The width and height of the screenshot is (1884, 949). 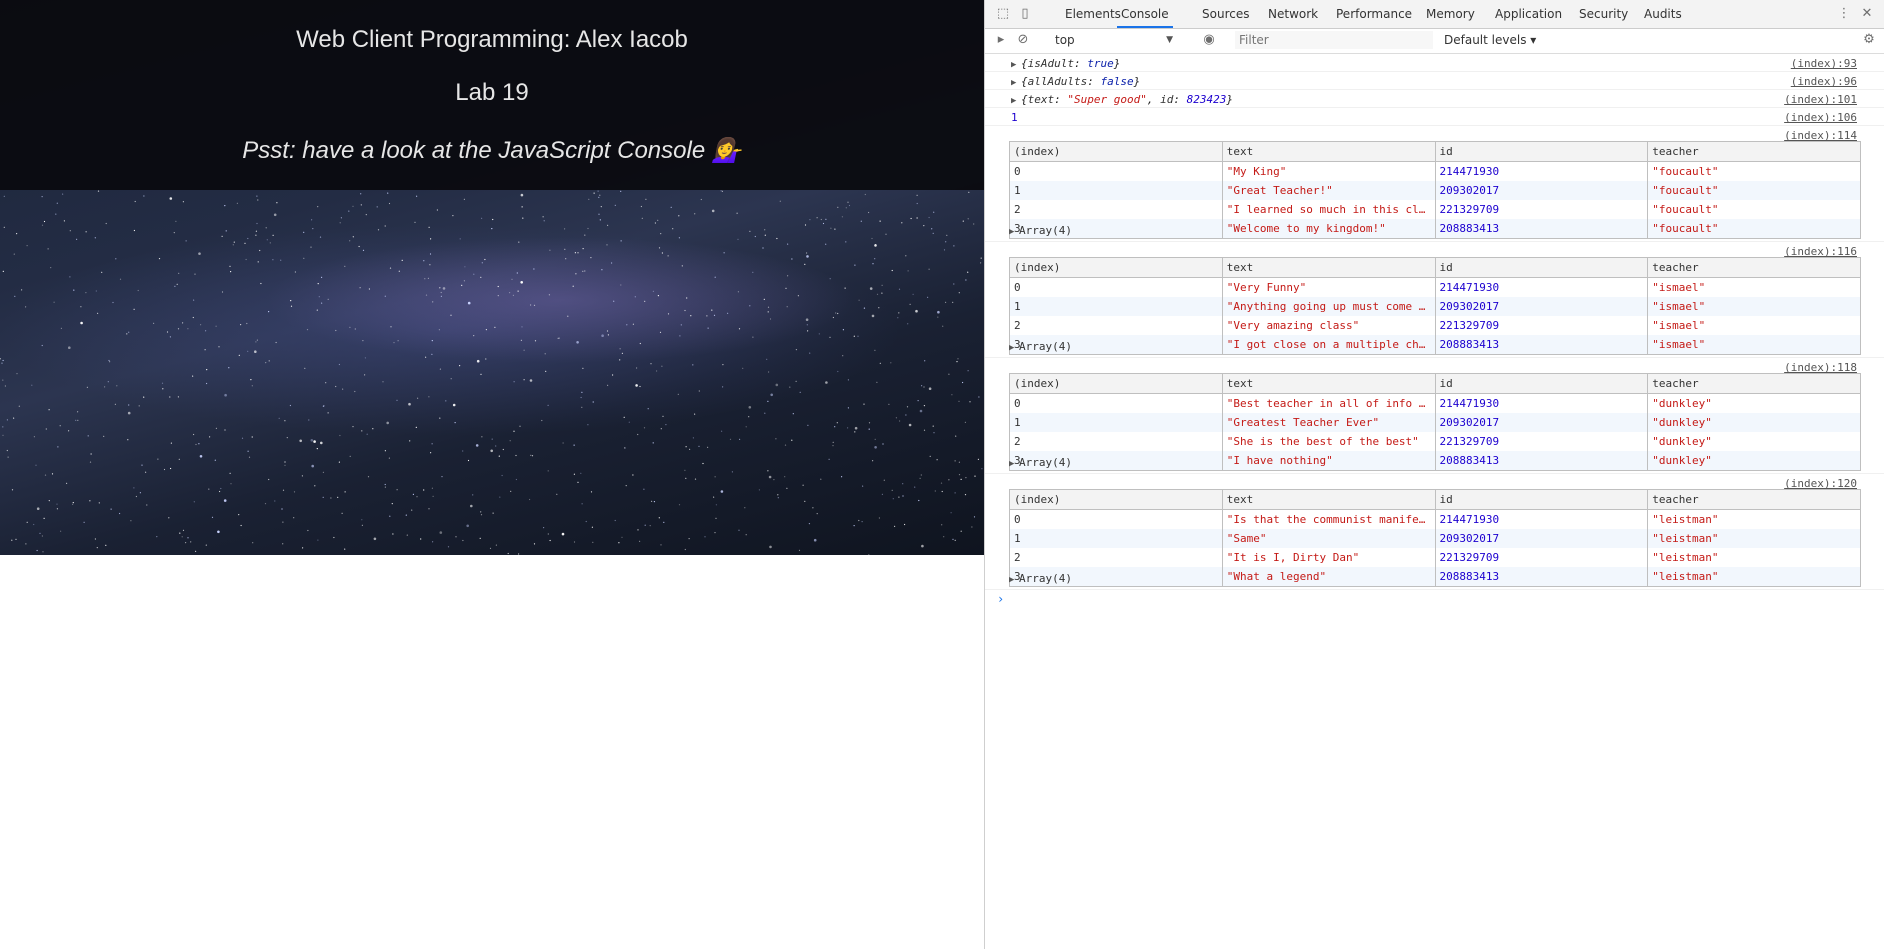 What do you see at coordinates (1116, 287) in the screenshot?
I see `table-cell: 0` at bounding box center [1116, 287].